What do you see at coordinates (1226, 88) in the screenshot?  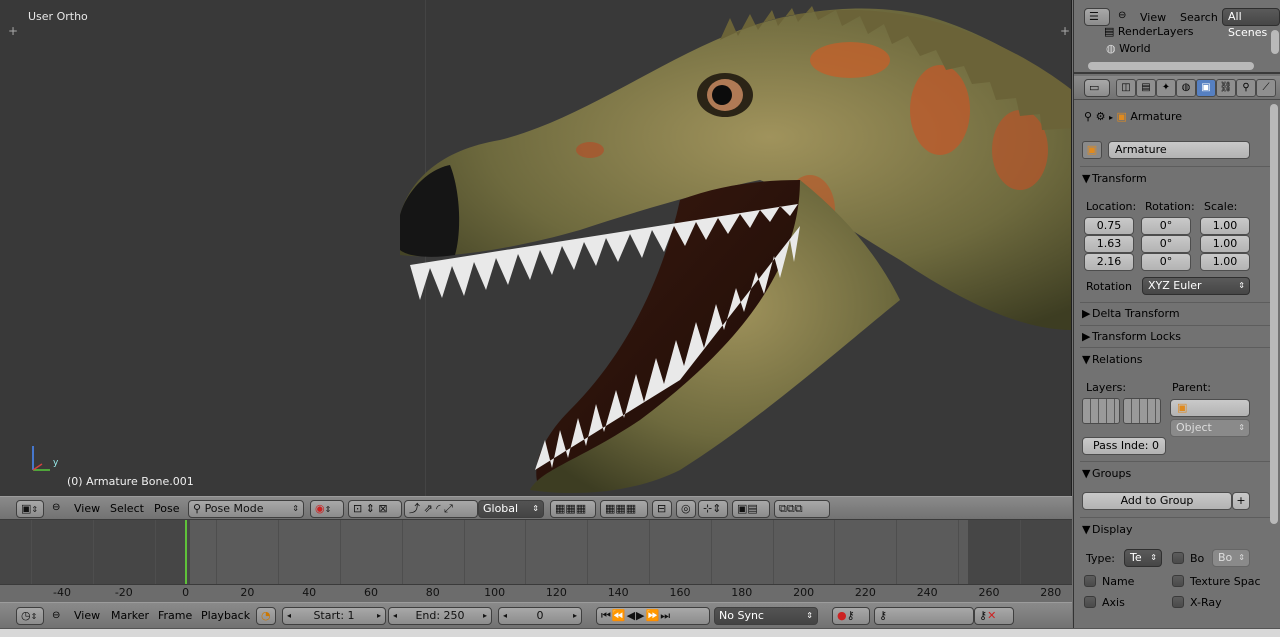 I see `tab-constraints: ⛓` at bounding box center [1226, 88].